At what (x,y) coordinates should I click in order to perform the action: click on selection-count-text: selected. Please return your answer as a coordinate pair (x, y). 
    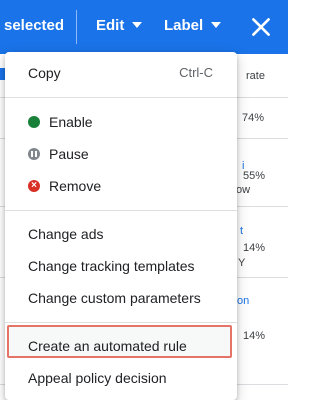
    Looking at the image, I should click on (34, 25).